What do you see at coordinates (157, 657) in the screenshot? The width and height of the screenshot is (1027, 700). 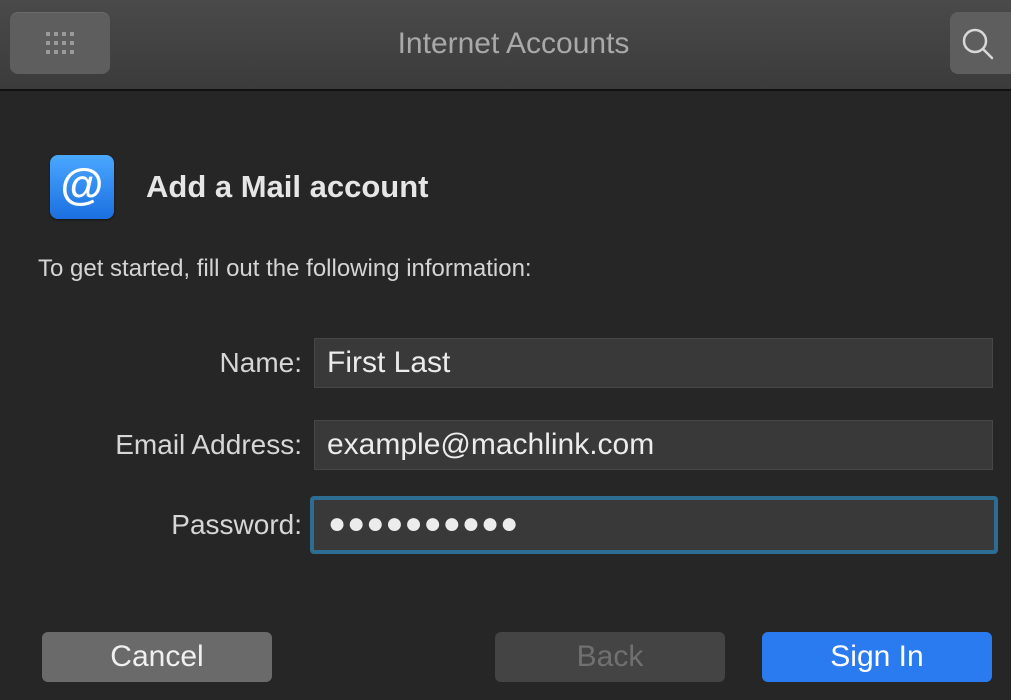 I see `cancel-button: Cancel` at bounding box center [157, 657].